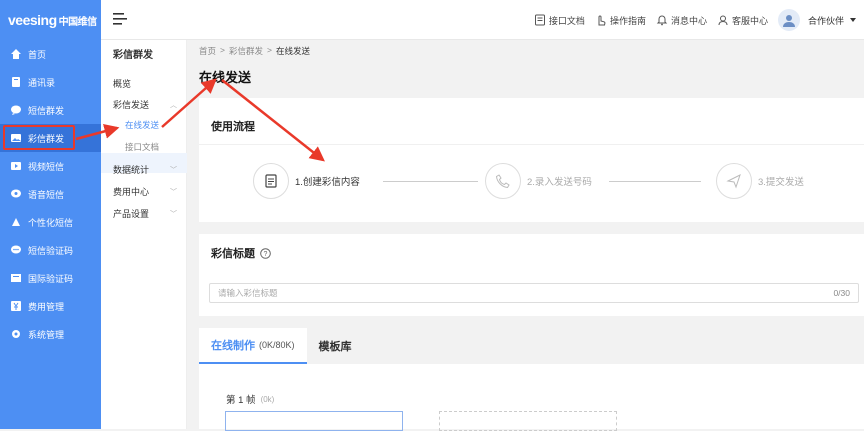  What do you see at coordinates (16, 194) in the screenshot?
I see `voice-icon` at bounding box center [16, 194].